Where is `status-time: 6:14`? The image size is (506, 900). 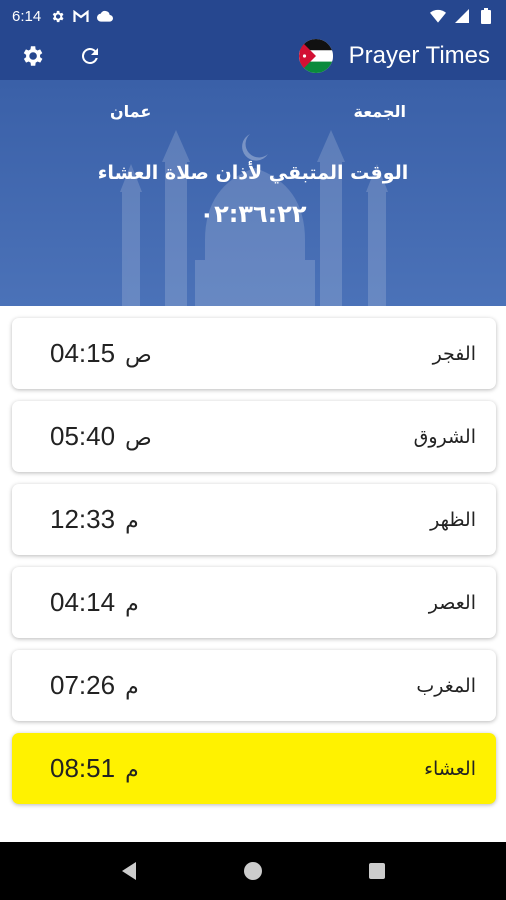 status-time: 6:14 is located at coordinates (27, 16).